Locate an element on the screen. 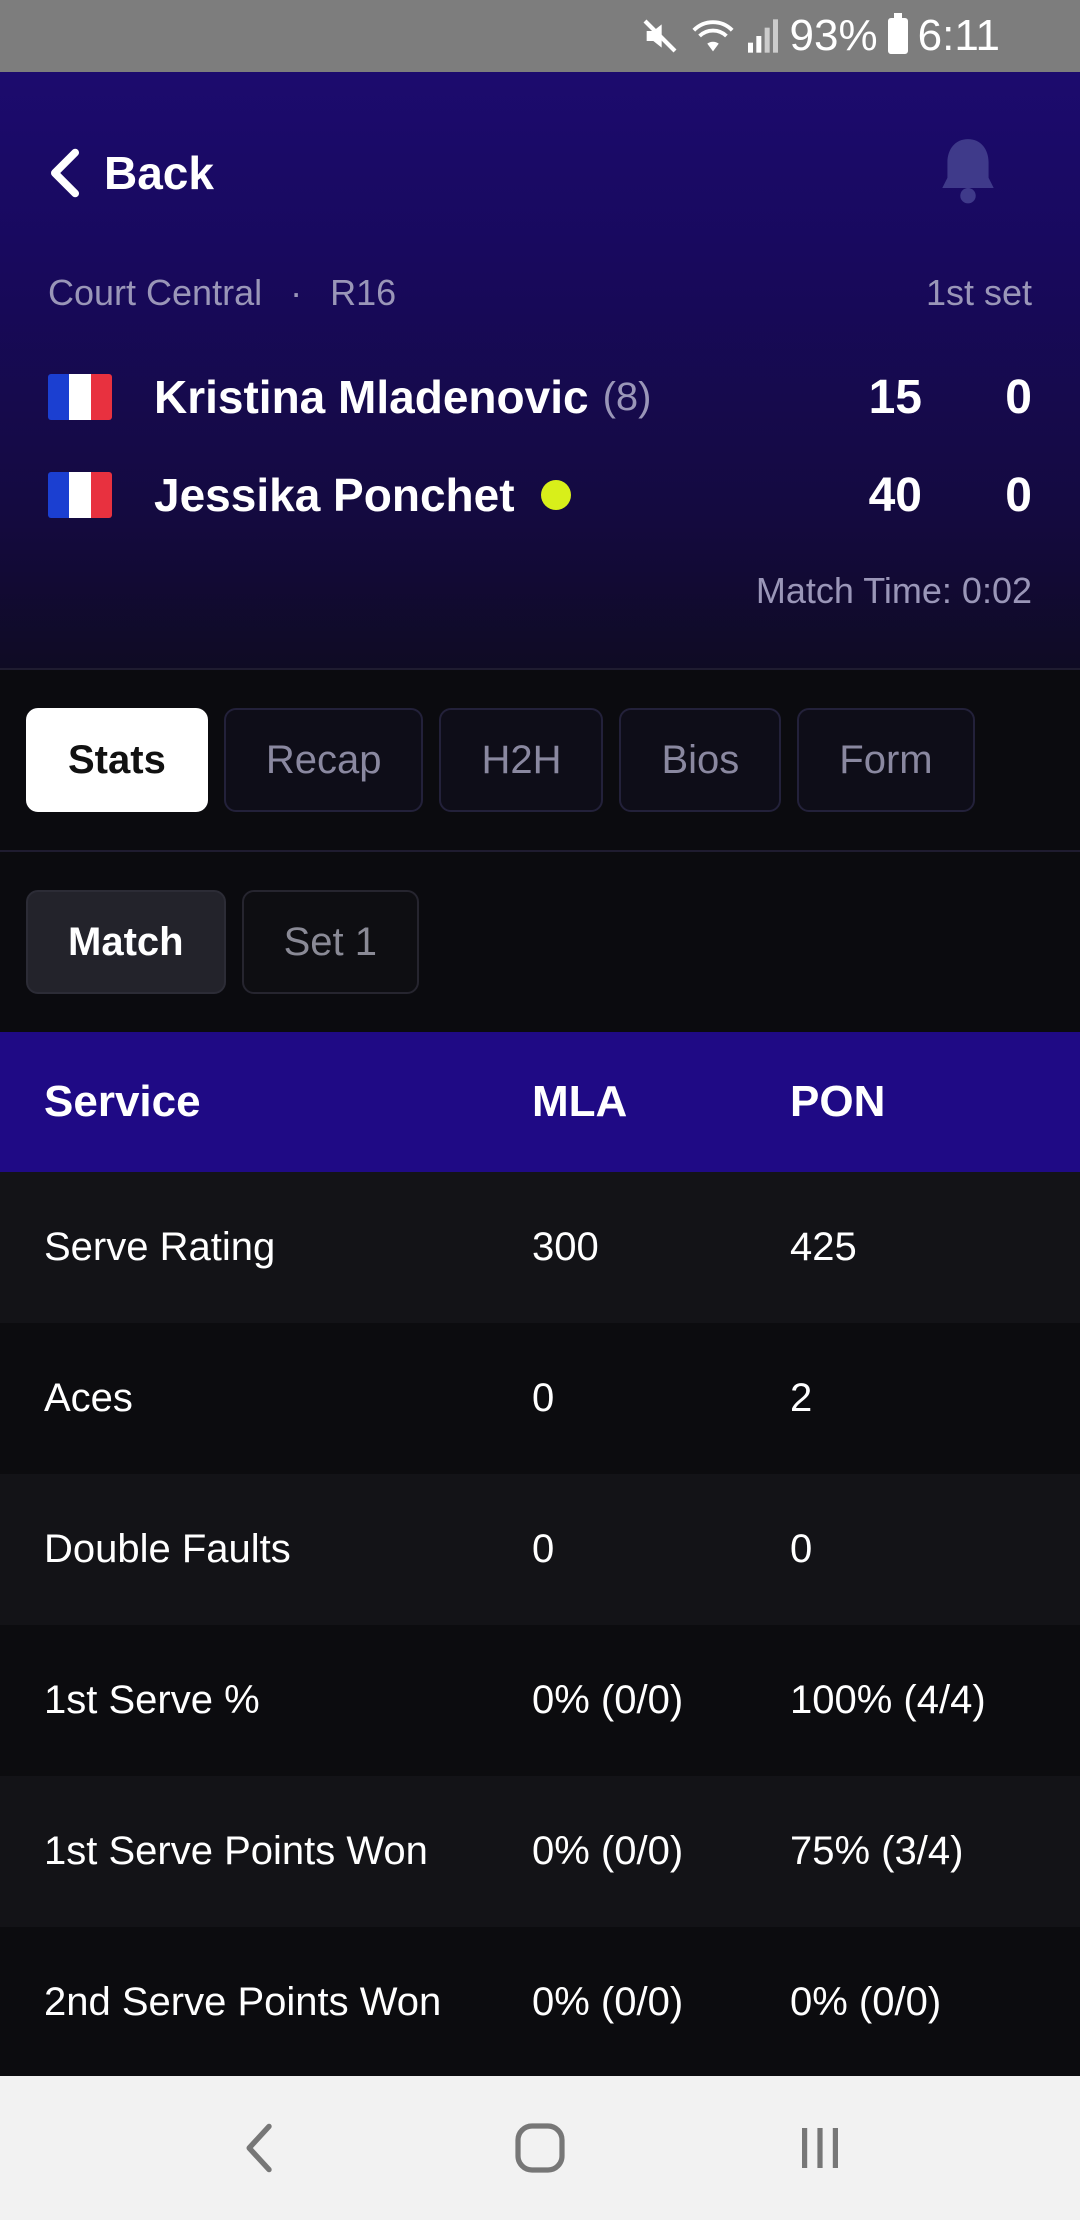 The image size is (1080, 2220). mute-icon is located at coordinates (660, 36).